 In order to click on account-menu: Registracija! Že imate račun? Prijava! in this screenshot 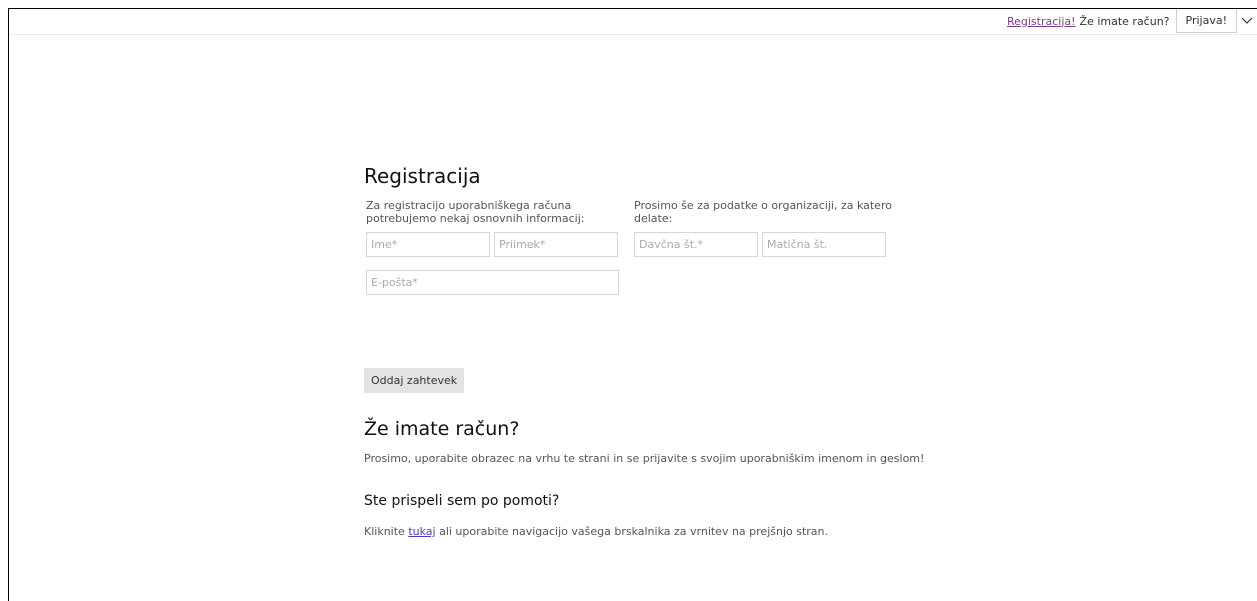, I will do `click(1132, 21)`.